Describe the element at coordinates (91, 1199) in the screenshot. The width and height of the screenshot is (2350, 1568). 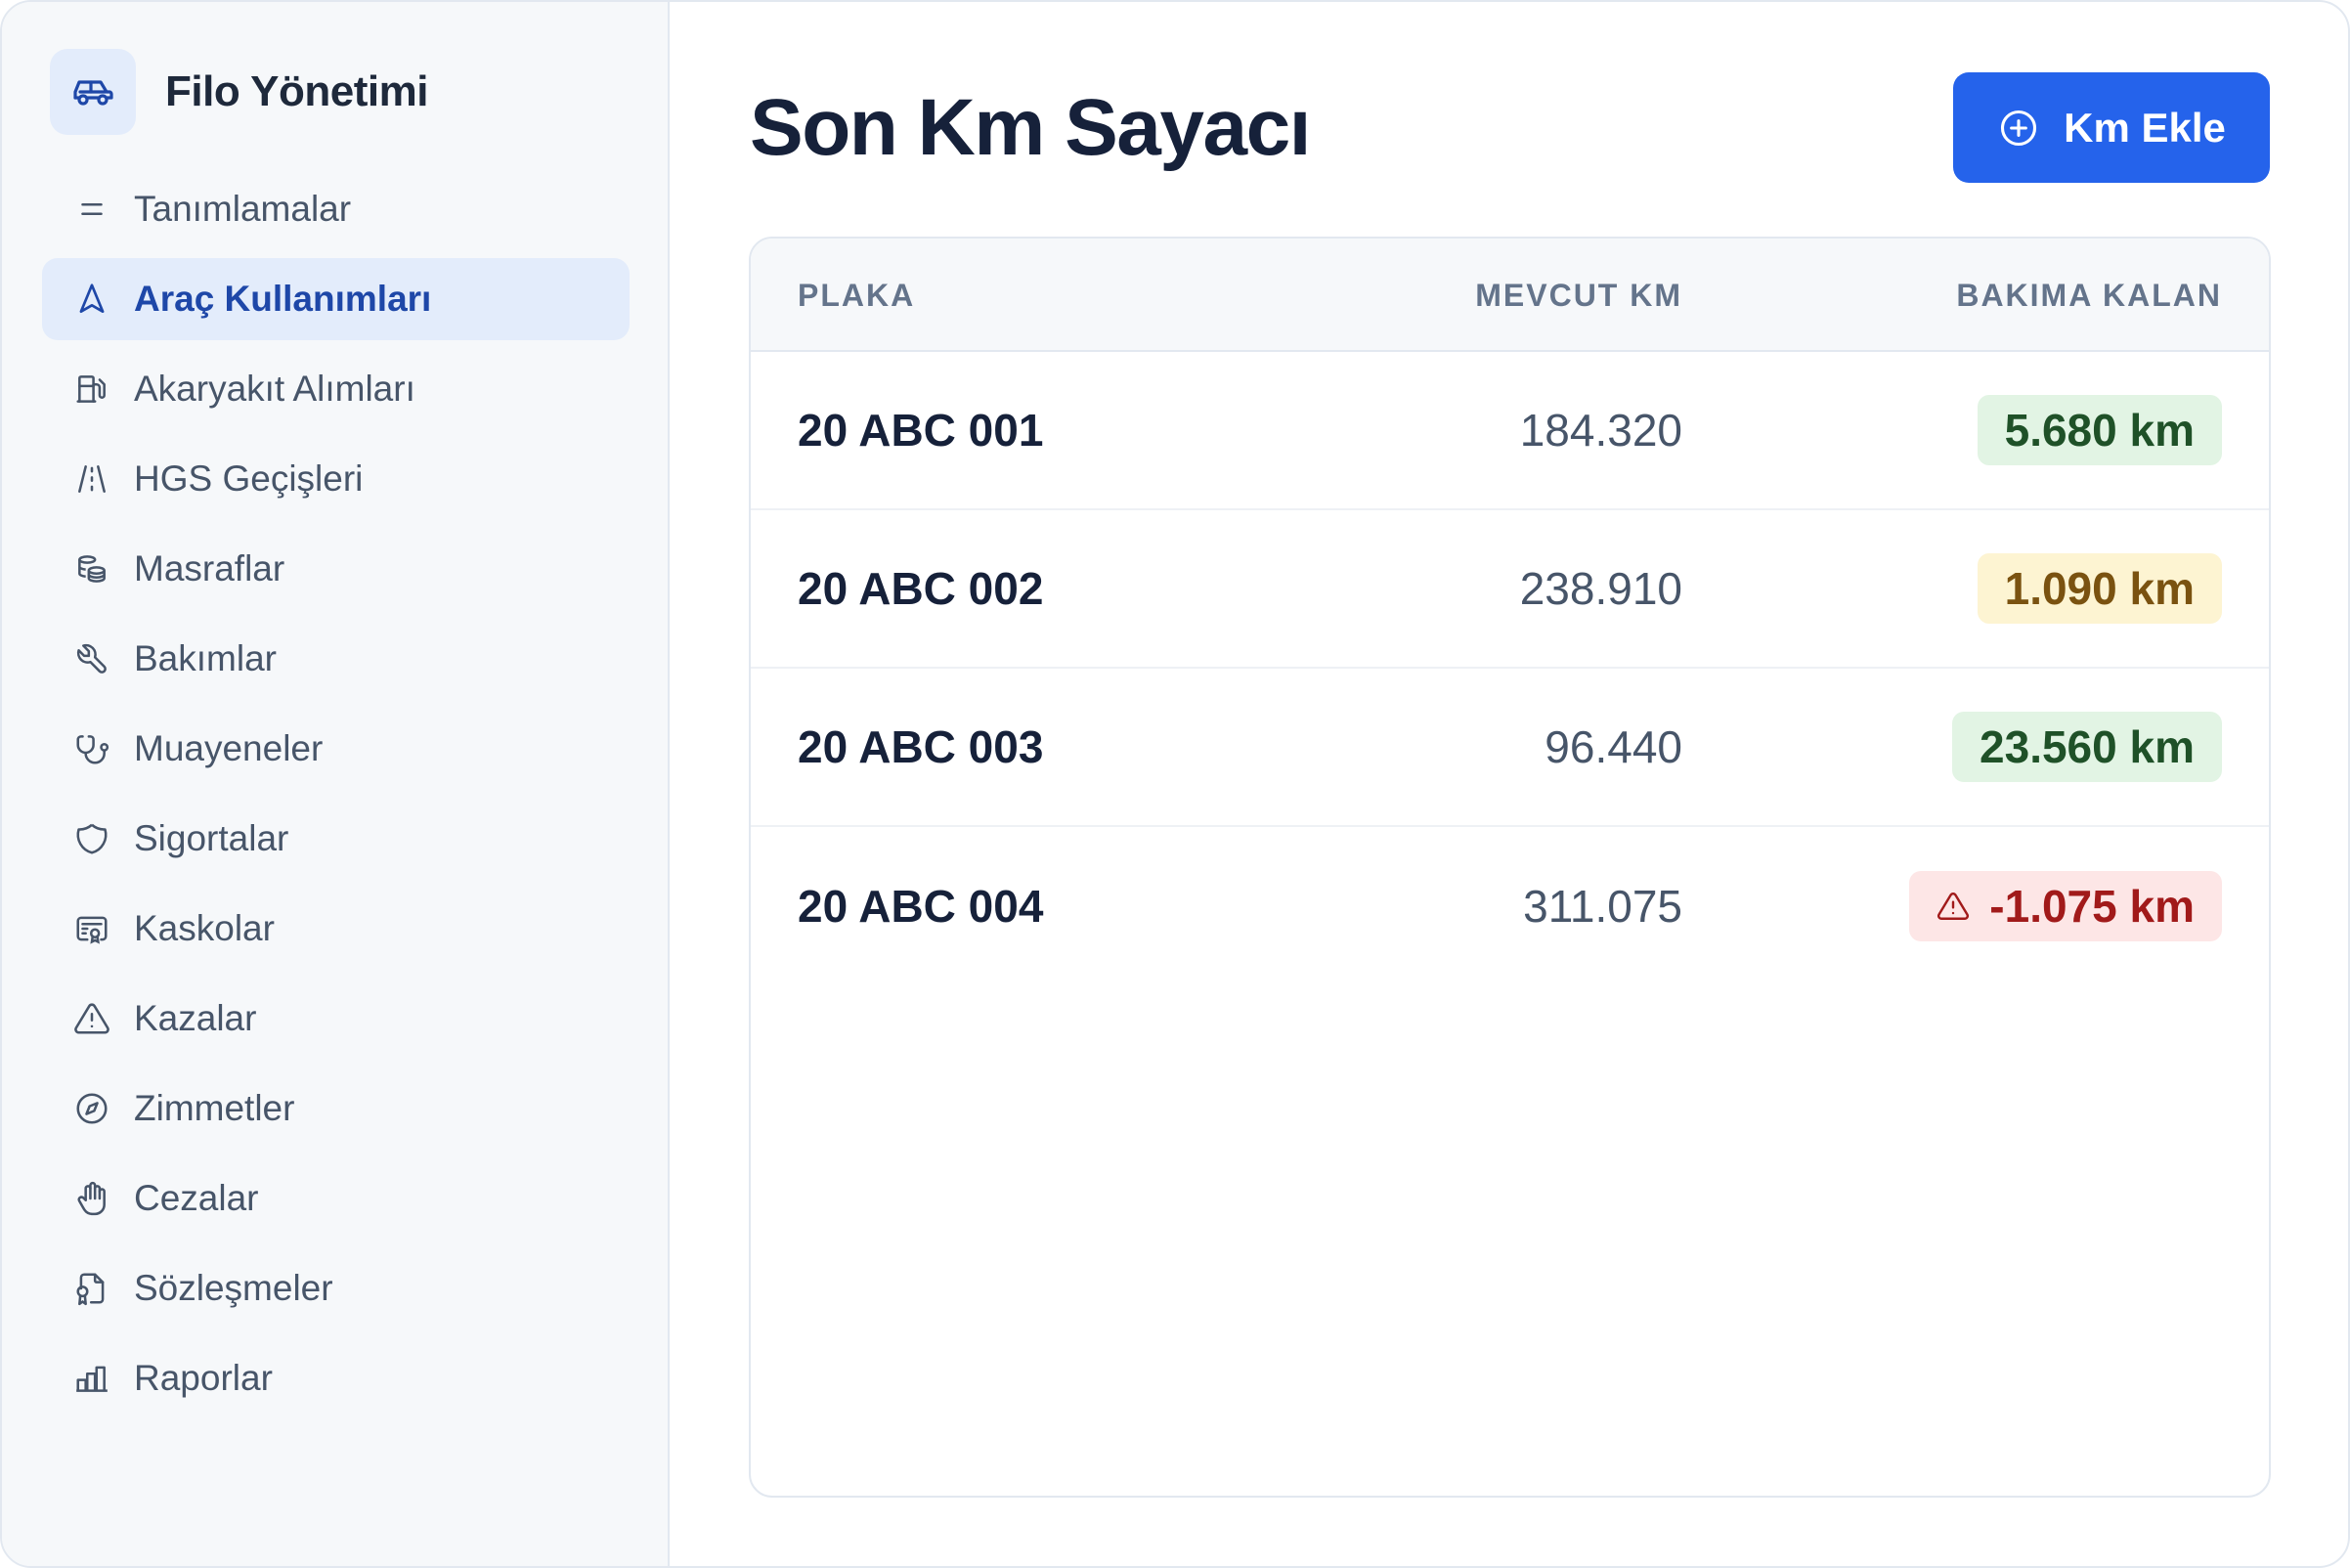
I see `hand-icon` at that location.